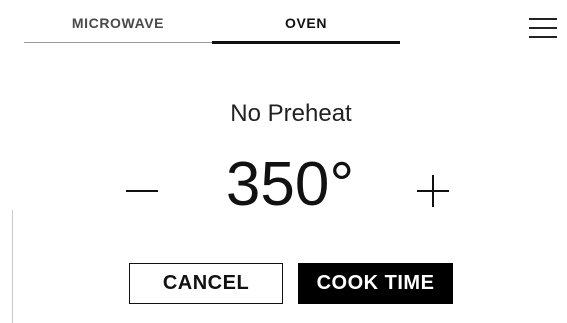 The width and height of the screenshot is (567, 323). Describe the element at coordinates (306, 23) in the screenshot. I see `tab-oven: OVEN` at that location.